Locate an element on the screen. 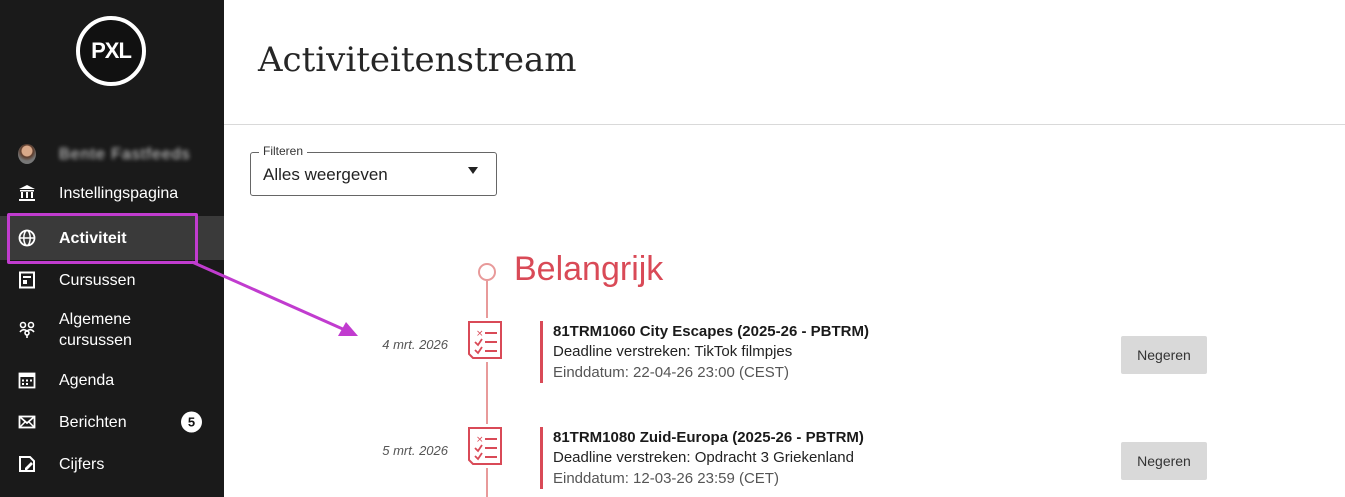 The height and width of the screenshot is (497, 1345). sidebar-logo-area: PXL is located at coordinates (112, 60).